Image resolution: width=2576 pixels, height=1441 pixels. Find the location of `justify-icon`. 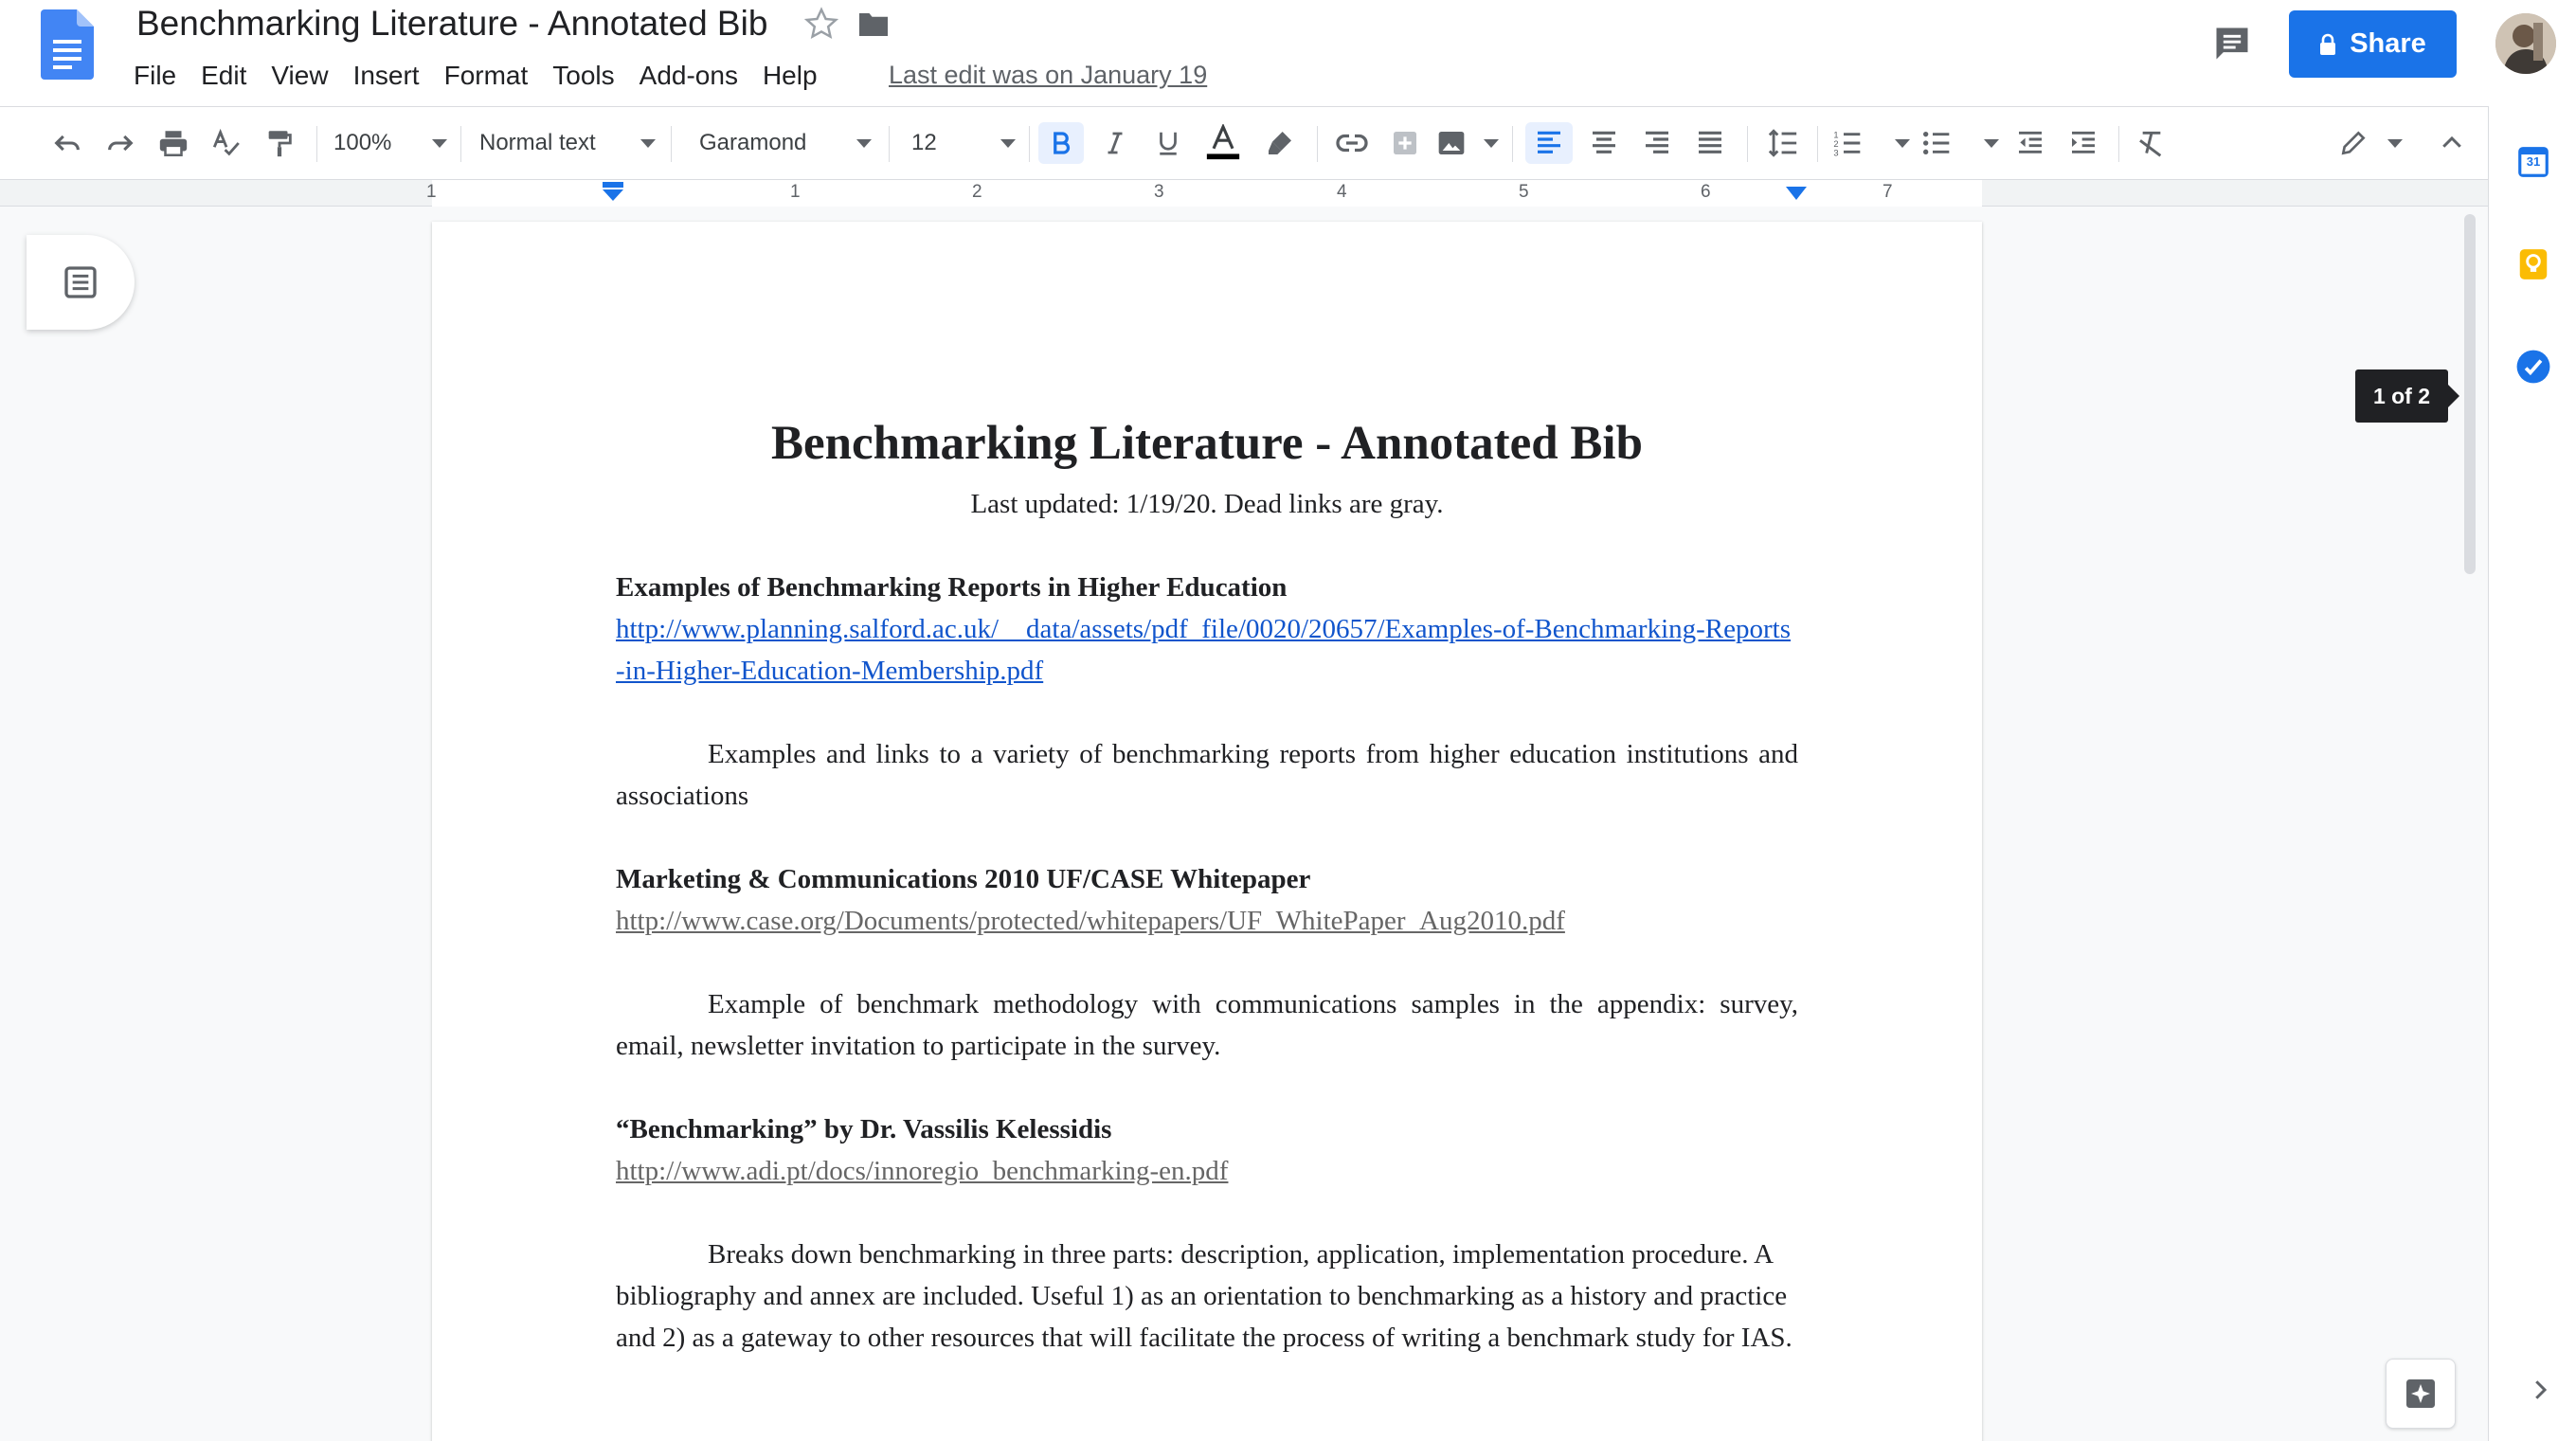

justify-icon is located at coordinates (1710, 142).